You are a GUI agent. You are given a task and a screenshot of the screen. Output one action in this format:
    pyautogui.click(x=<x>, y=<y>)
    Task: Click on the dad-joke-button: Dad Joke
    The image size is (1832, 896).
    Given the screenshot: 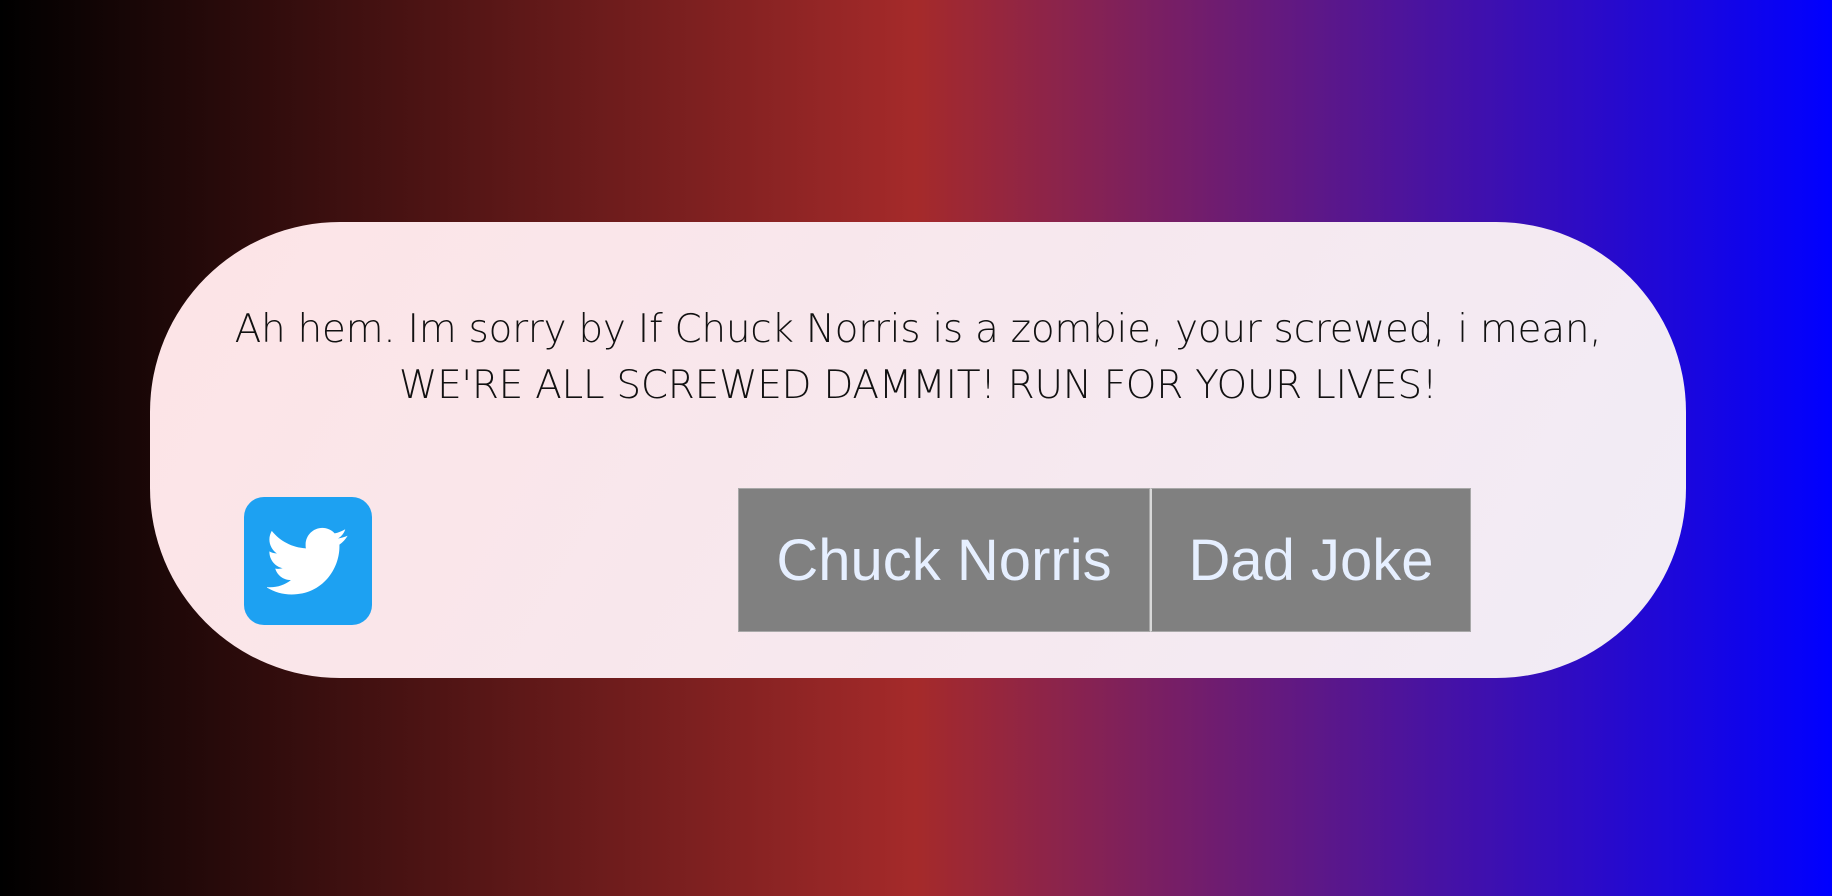 What is the action you would take?
    pyautogui.click(x=1310, y=560)
    